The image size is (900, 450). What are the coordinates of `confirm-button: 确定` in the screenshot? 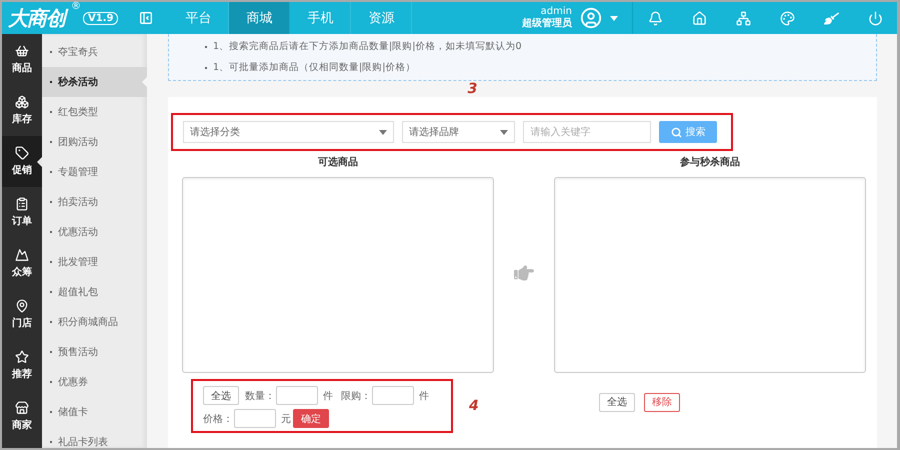 It's located at (311, 418).